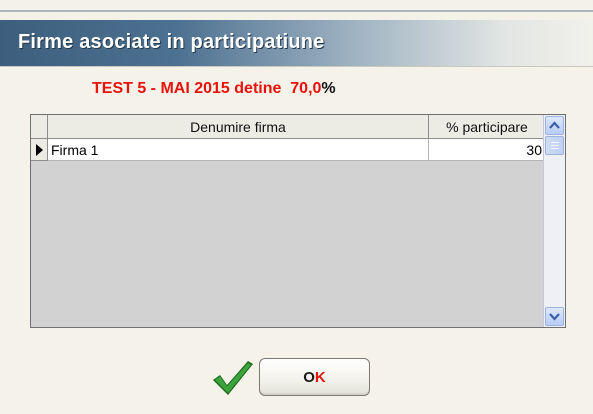 This screenshot has width=593, height=414. What do you see at coordinates (487, 127) in the screenshot?
I see `column-header-participation: % participare` at bounding box center [487, 127].